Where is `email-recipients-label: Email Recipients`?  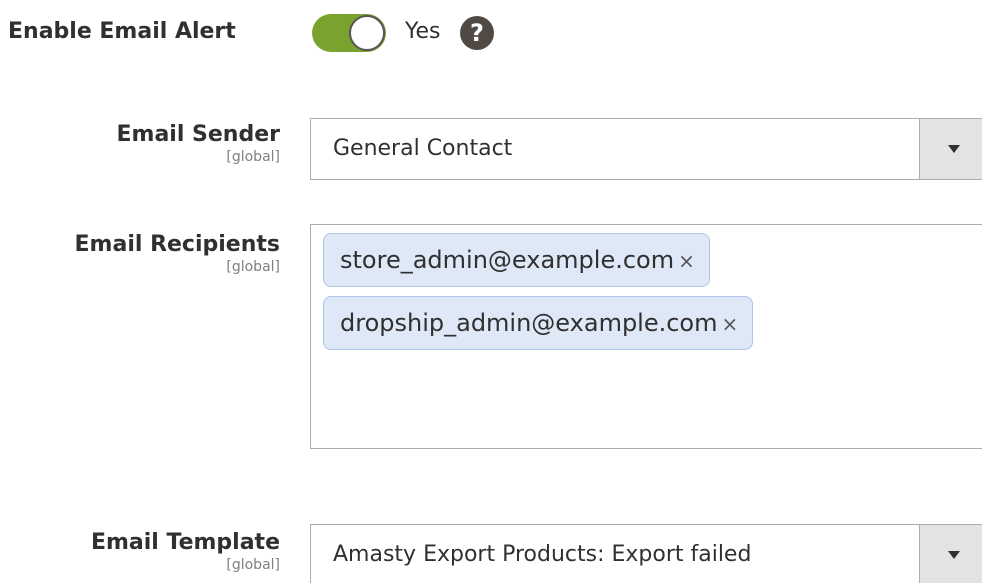
email-recipients-label: Email Recipients is located at coordinates (177, 244).